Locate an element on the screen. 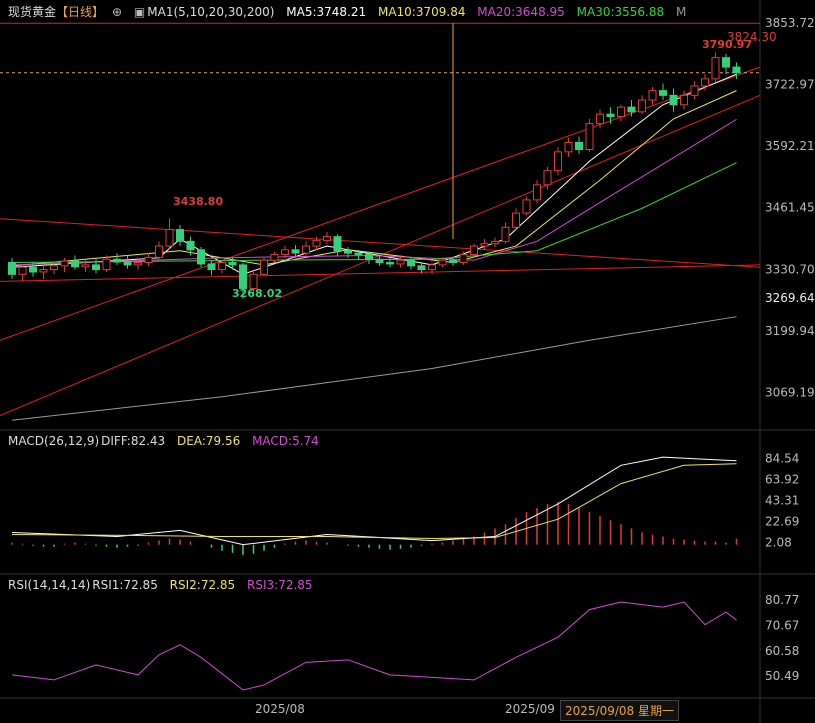 The image size is (815, 723). ma-line-ma30 is located at coordinates (374, 213).